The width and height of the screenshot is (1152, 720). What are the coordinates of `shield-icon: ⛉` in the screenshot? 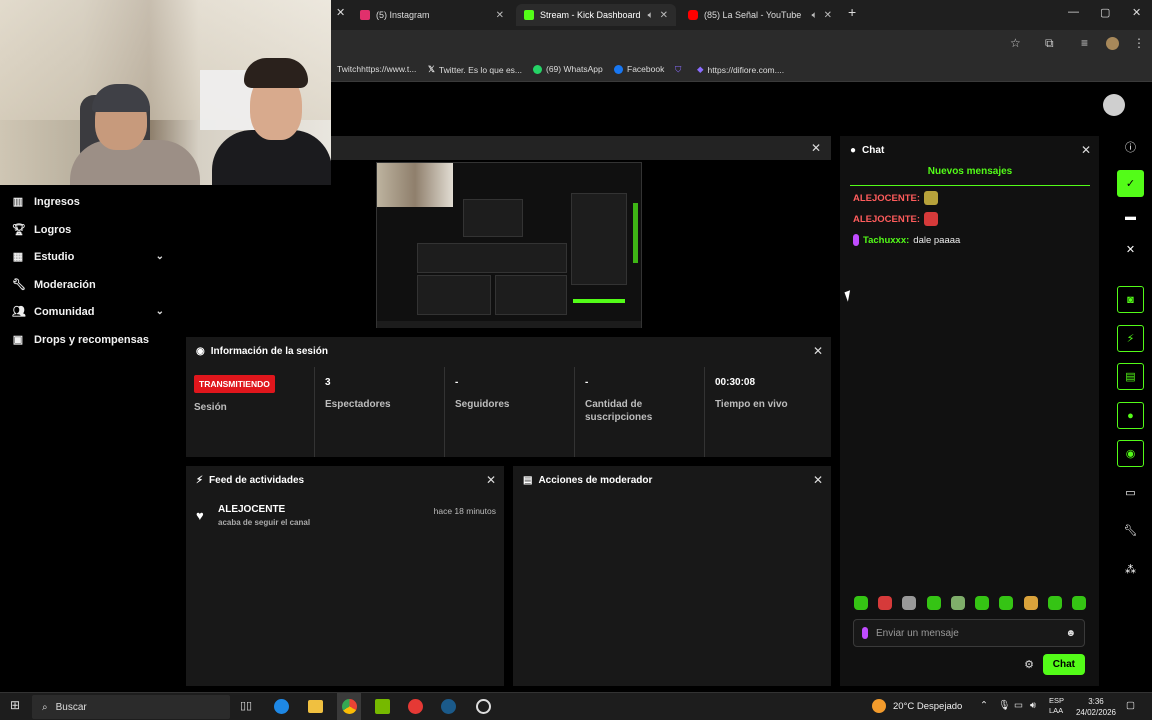 It's located at (678, 69).